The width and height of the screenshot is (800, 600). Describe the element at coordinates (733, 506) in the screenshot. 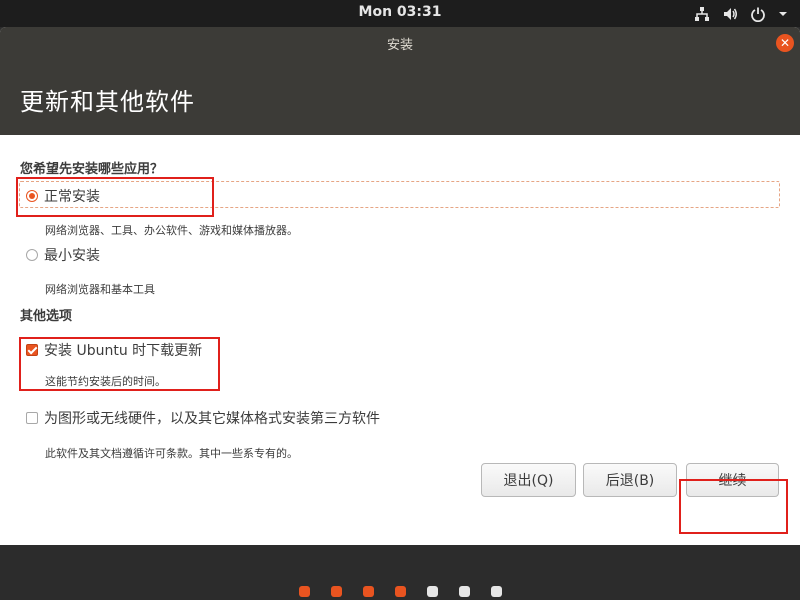

I see `annotation-box-continue` at that location.